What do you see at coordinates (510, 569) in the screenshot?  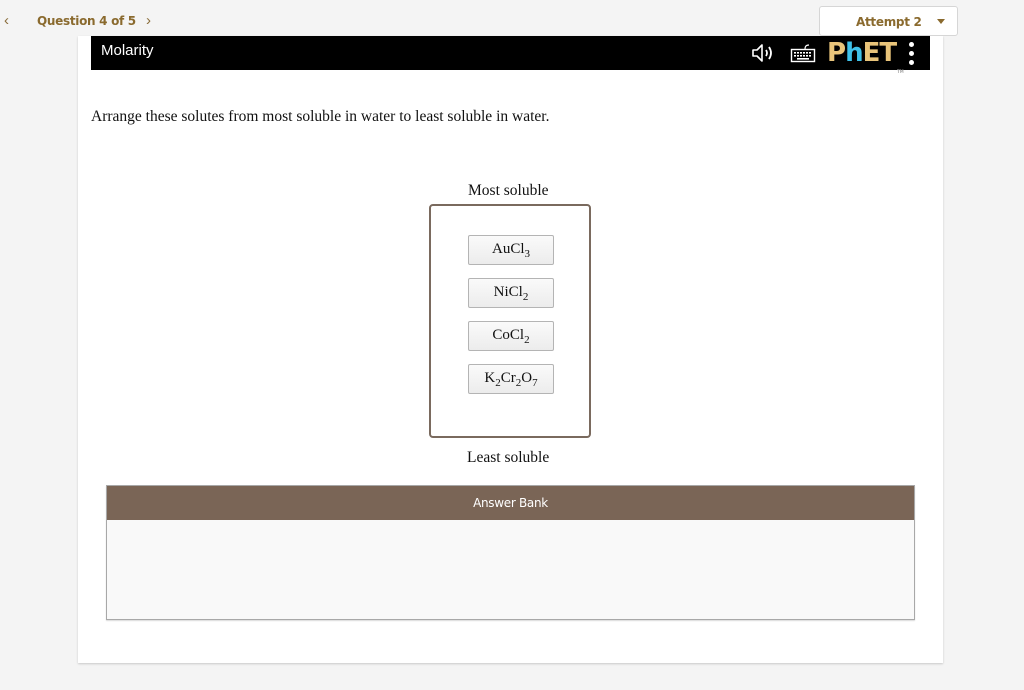 I see `answer-bank-area` at bounding box center [510, 569].